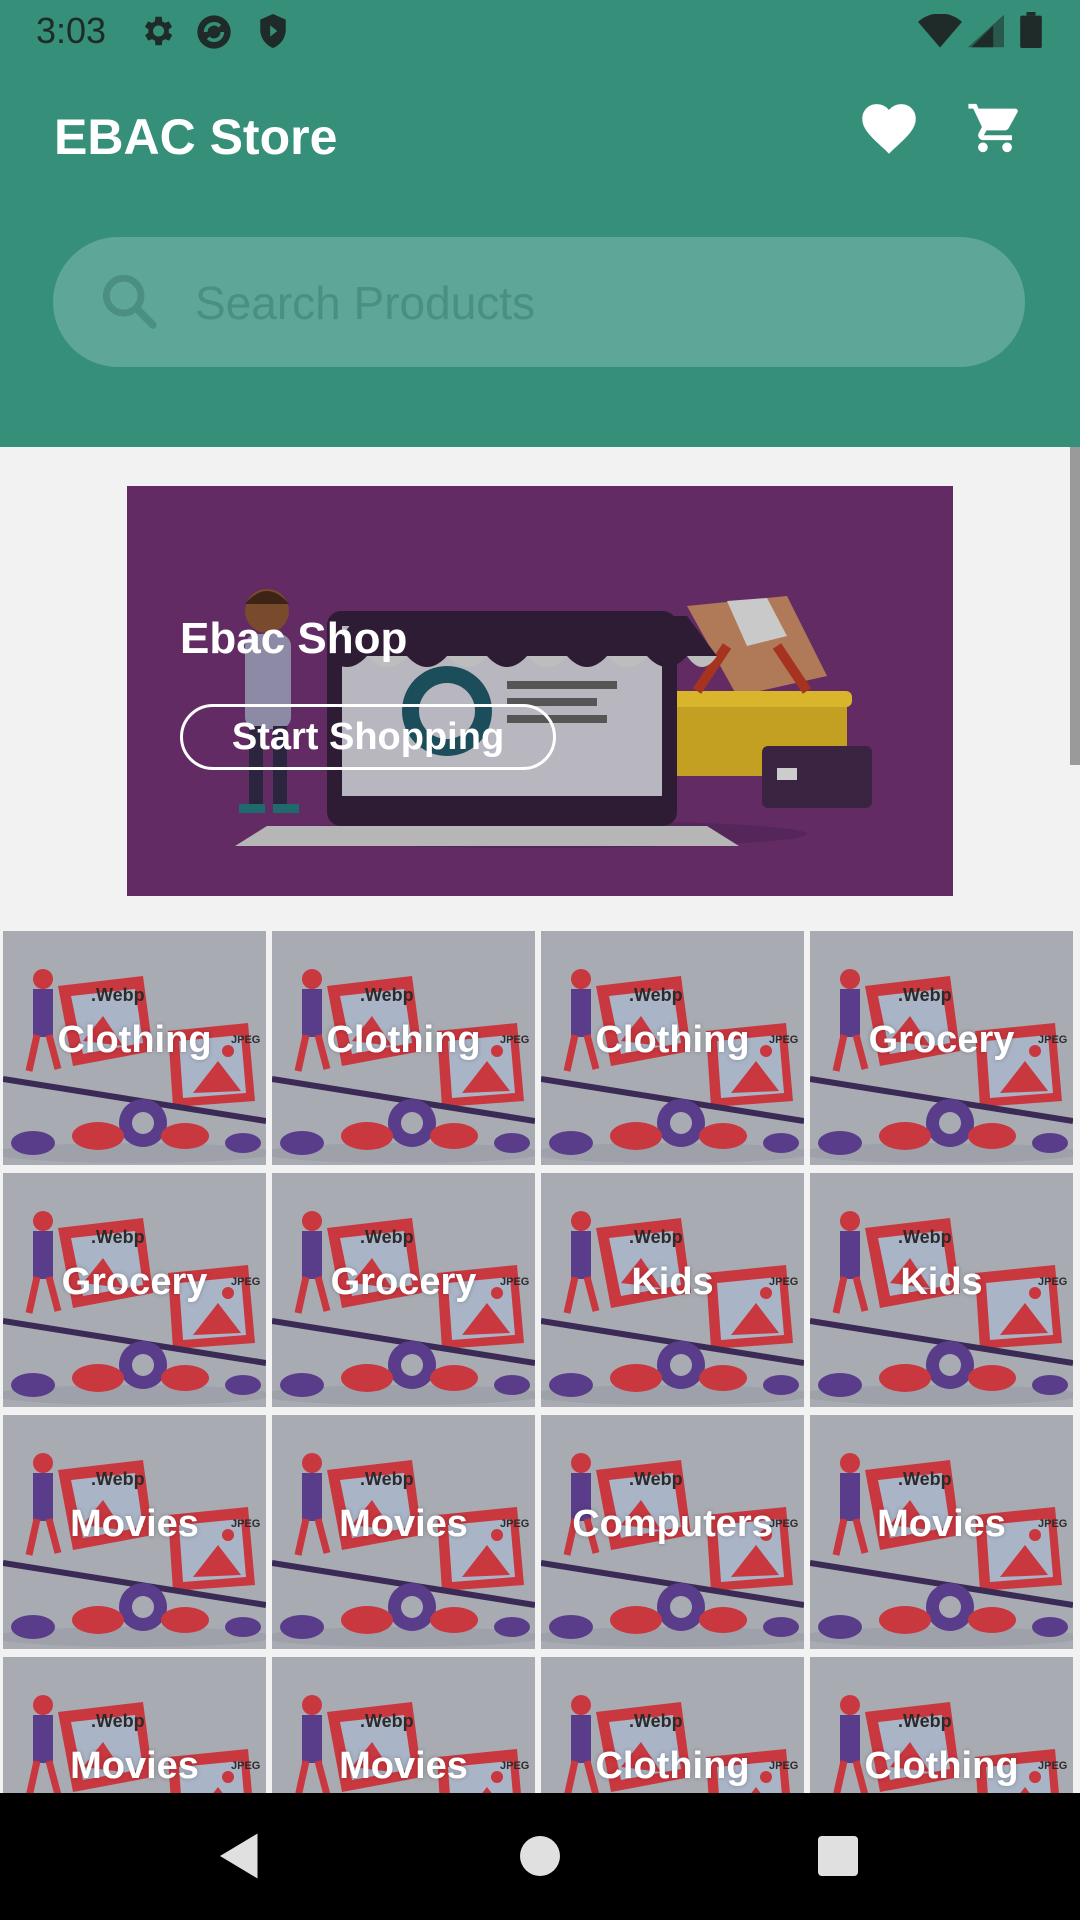 The height and width of the screenshot is (1920, 1080). What do you see at coordinates (540, 31) in the screenshot?
I see `status-bar: 3:03` at bounding box center [540, 31].